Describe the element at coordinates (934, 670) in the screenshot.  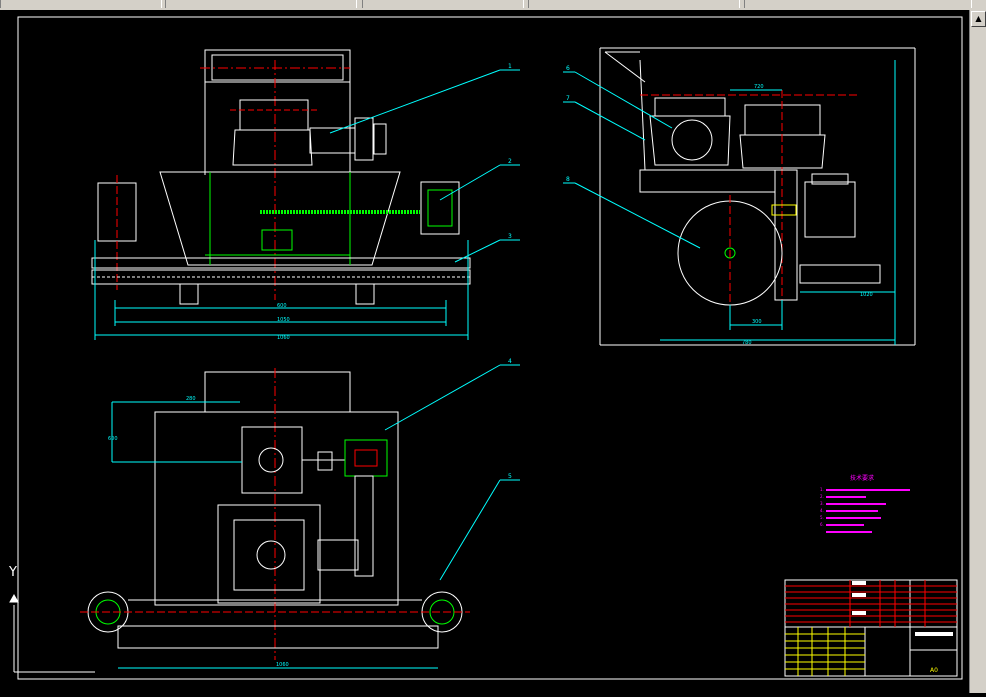
I see `title-block-scale: A0` at that location.